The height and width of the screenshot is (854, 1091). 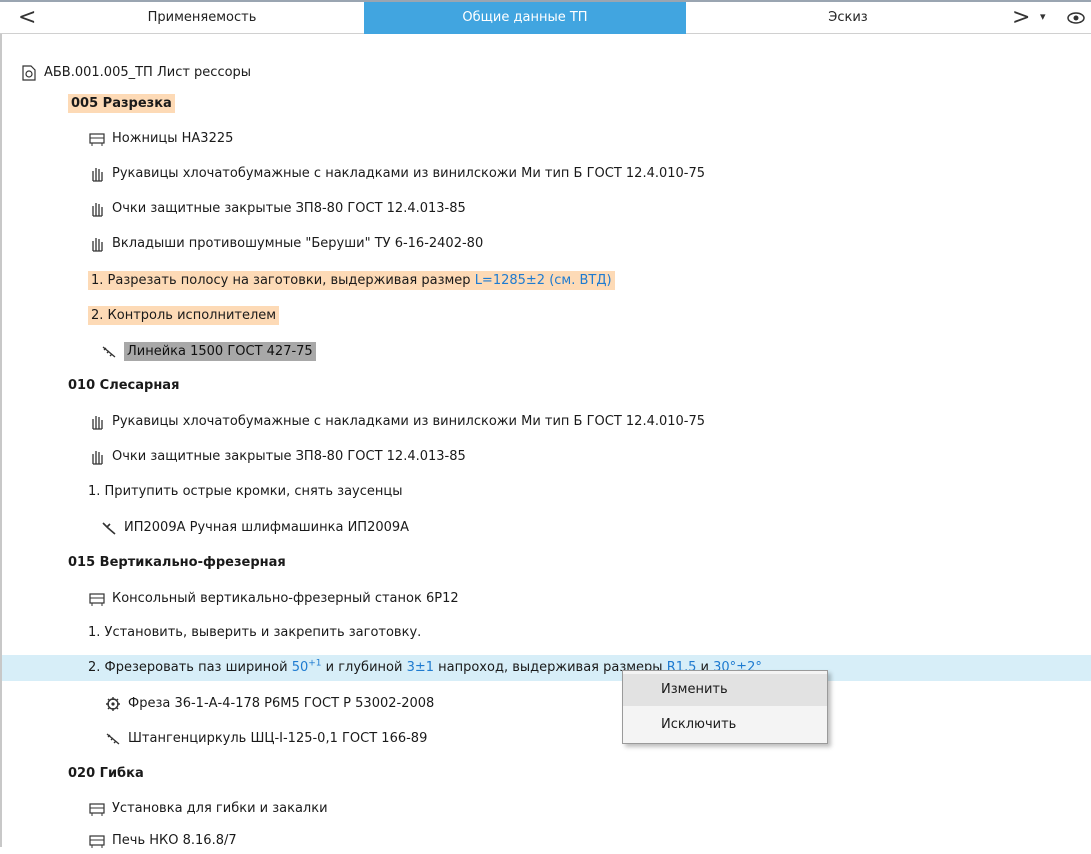 I want to click on tab-menu-dropdown: ▾, so click(x=1043, y=16).